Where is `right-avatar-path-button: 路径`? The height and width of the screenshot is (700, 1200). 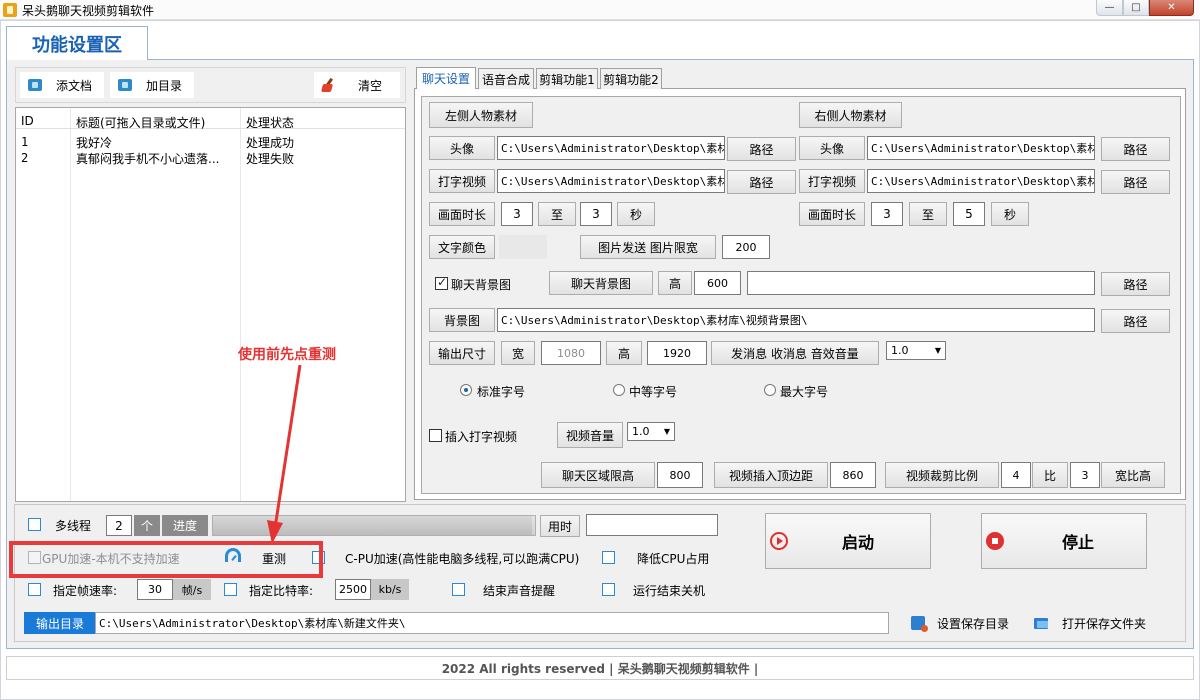
right-avatar-path-button: 路径 is located at coordinates (1135, 149).